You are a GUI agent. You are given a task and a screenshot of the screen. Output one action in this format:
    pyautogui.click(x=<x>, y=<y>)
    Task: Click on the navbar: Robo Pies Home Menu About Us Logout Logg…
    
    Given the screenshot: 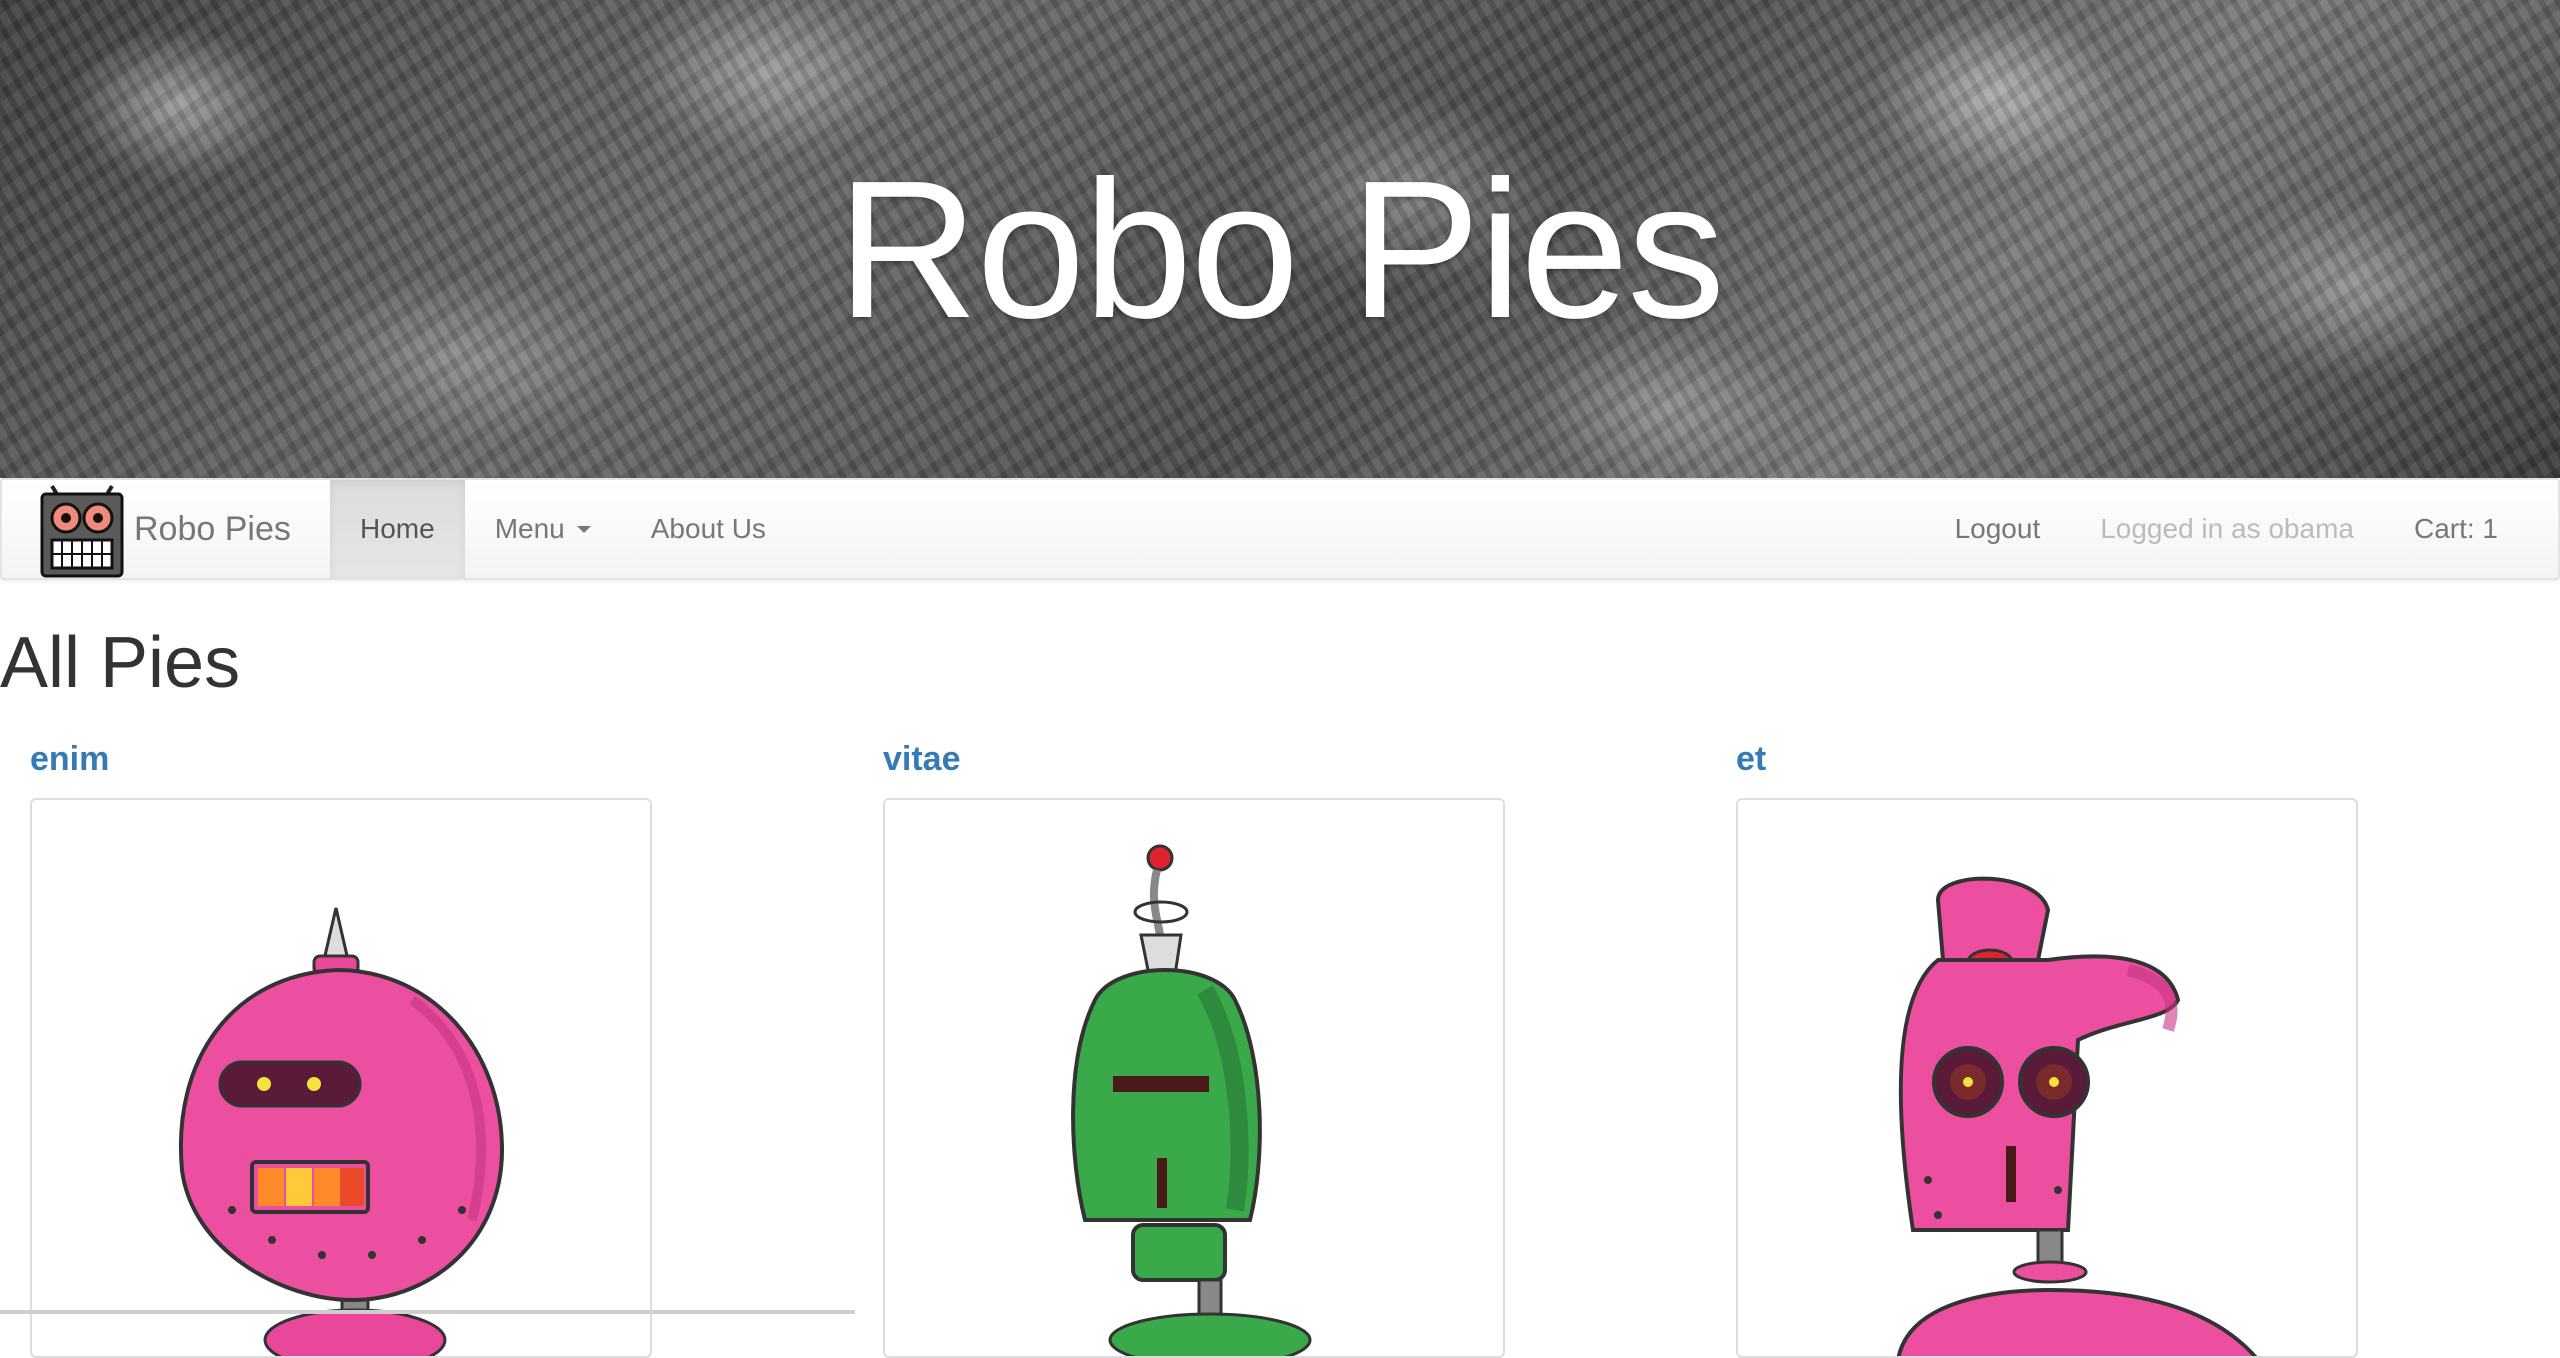 What is the action you would take?
    pyautogui.click(x=1280, y=529)
    